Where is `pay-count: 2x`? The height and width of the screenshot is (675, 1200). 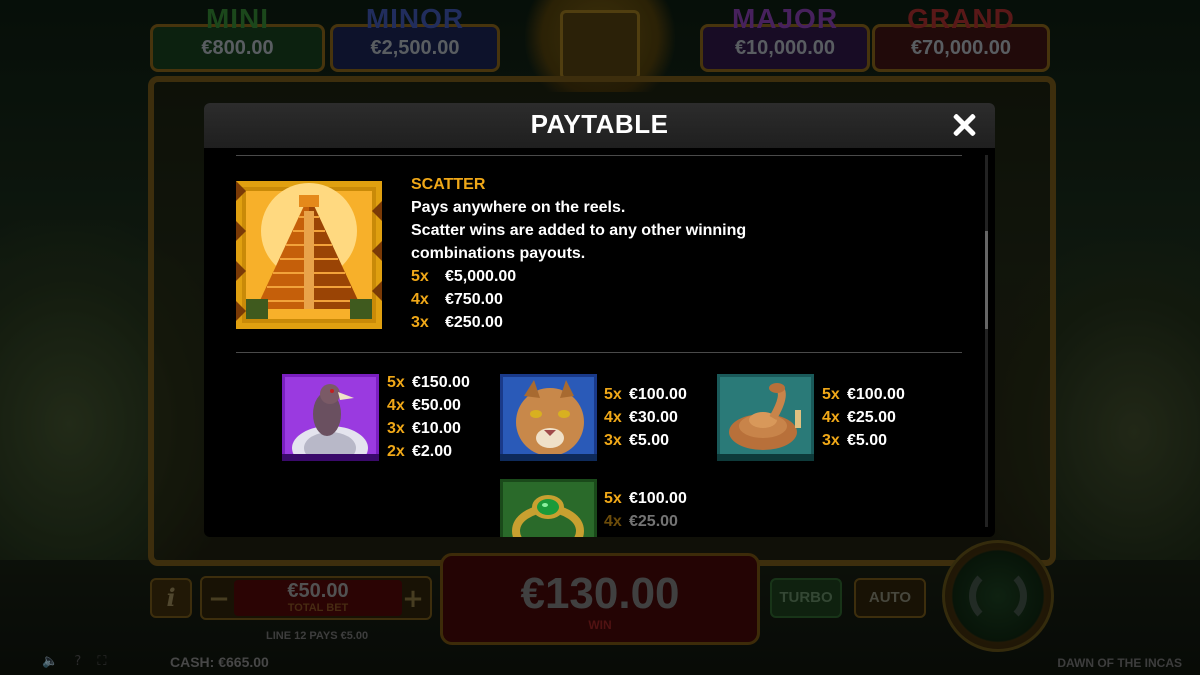
pay-count: 2x is located at coordinates (396, 451).